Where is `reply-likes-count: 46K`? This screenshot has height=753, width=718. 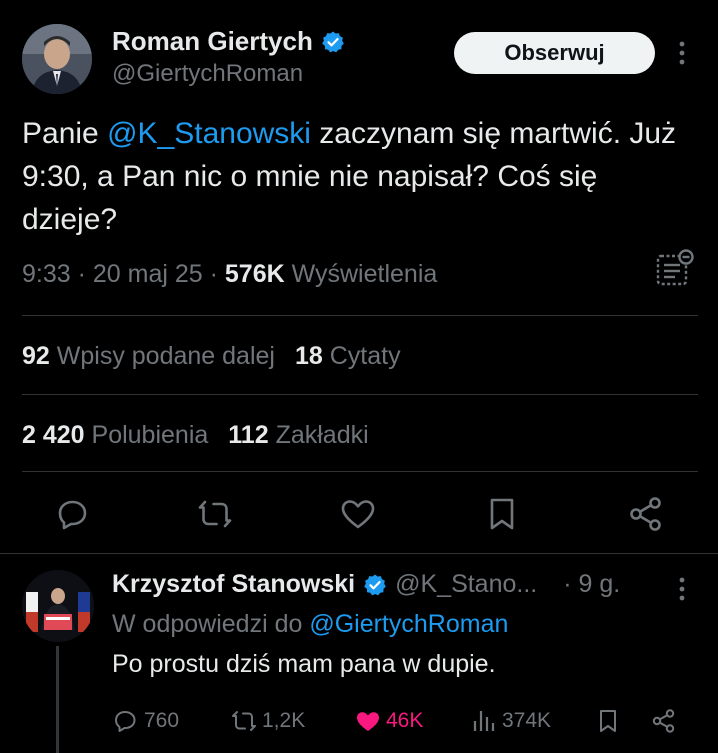 reply-likes-count: 46K is located at coordinates (405, 720).